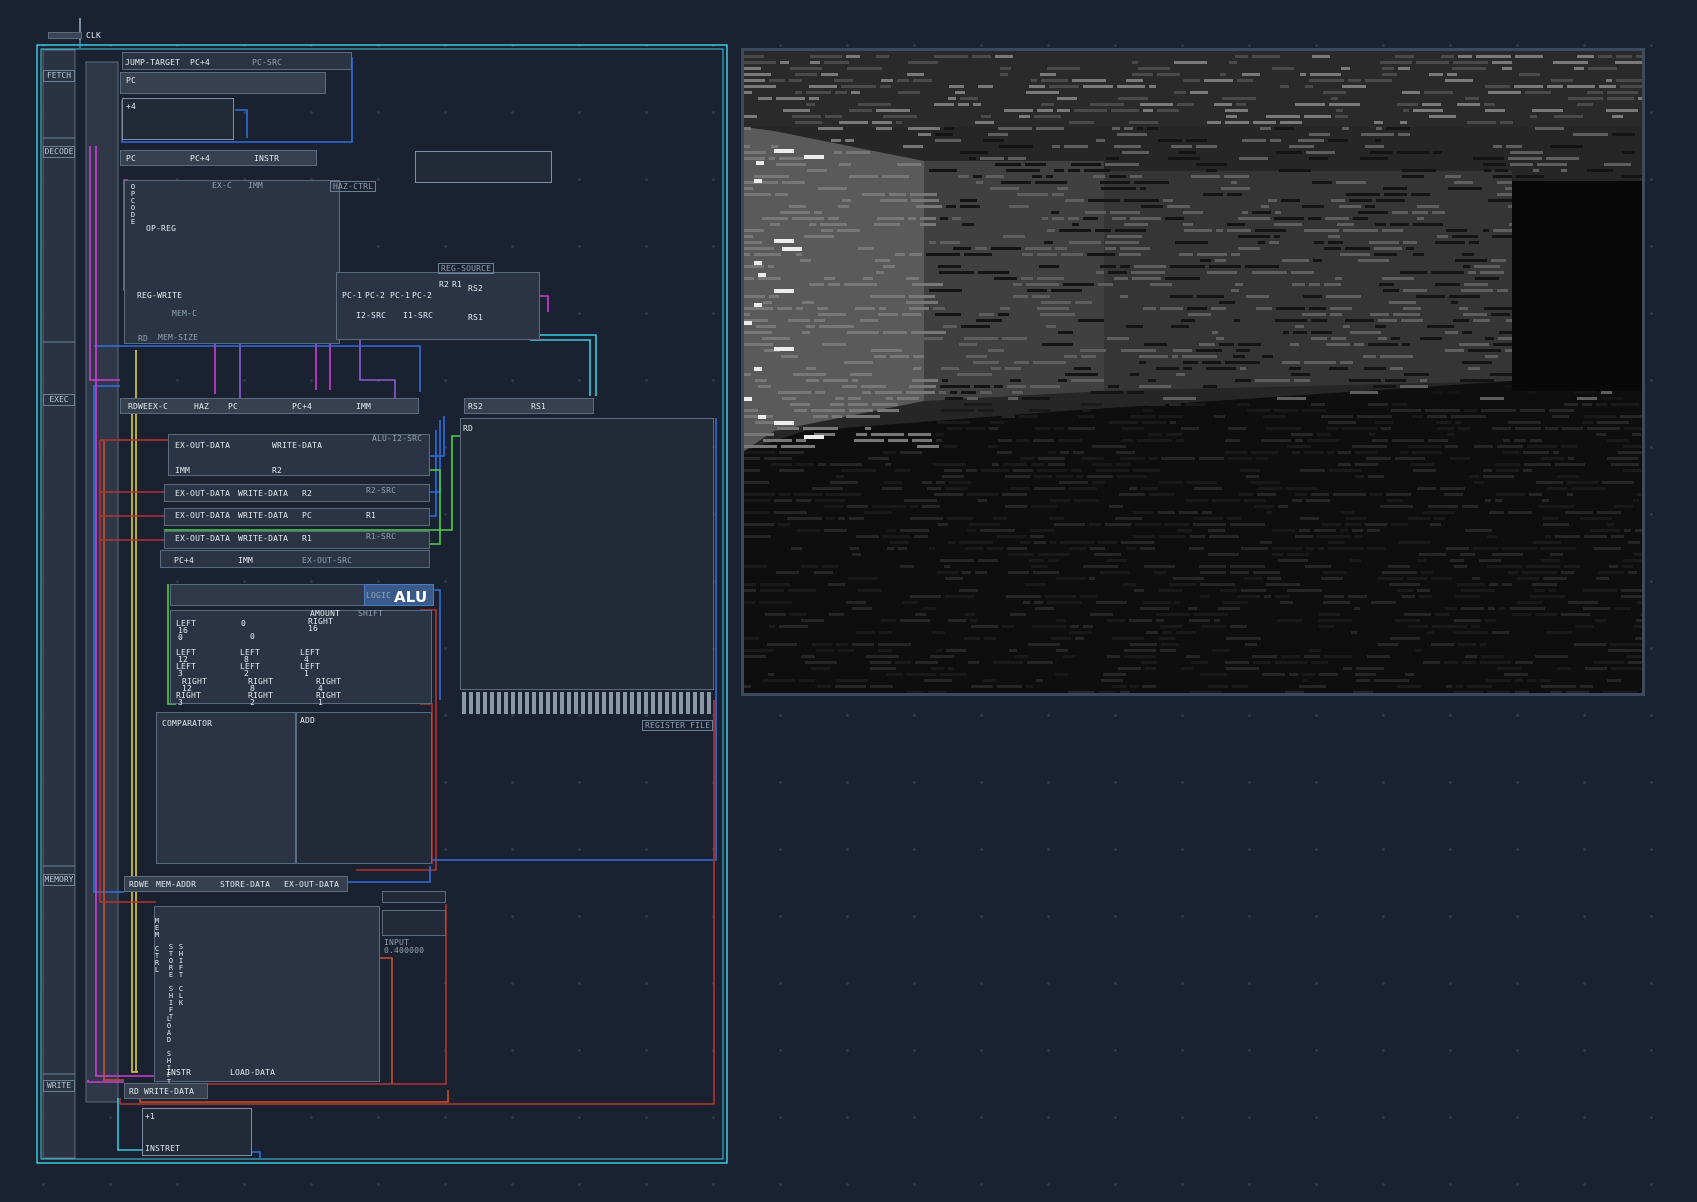  I want to click on pc-register, so click(223, 83).